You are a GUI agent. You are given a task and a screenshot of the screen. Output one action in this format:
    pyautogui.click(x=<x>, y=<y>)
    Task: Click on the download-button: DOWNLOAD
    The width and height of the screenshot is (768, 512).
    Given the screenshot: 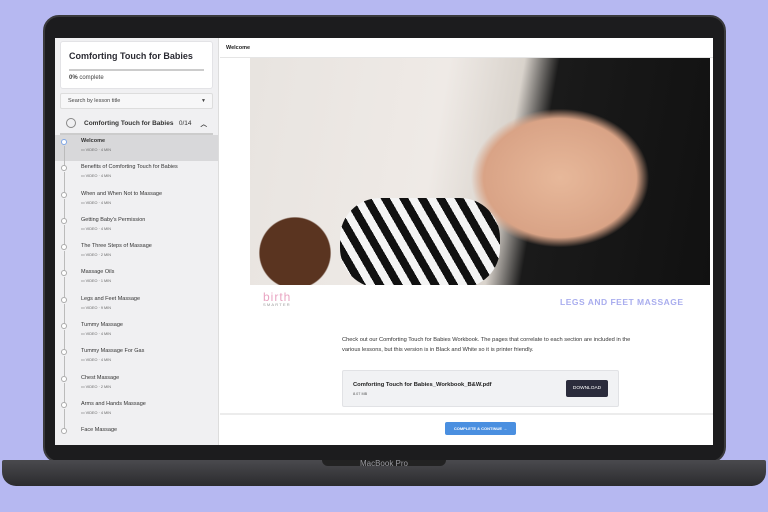 What is the action you would take?
    pyautogui.click(x=587, y=388)
    